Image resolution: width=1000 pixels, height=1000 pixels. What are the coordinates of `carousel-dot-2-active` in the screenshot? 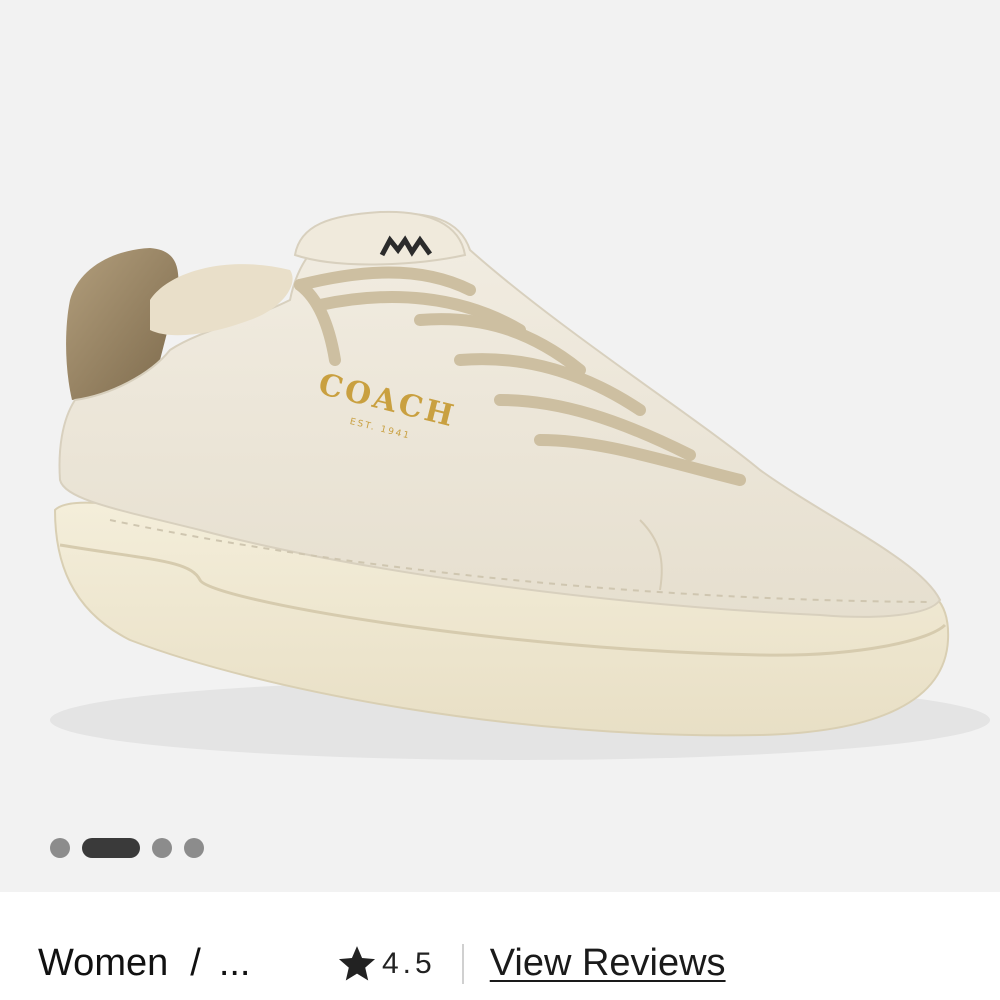 It's located at (111, 848).